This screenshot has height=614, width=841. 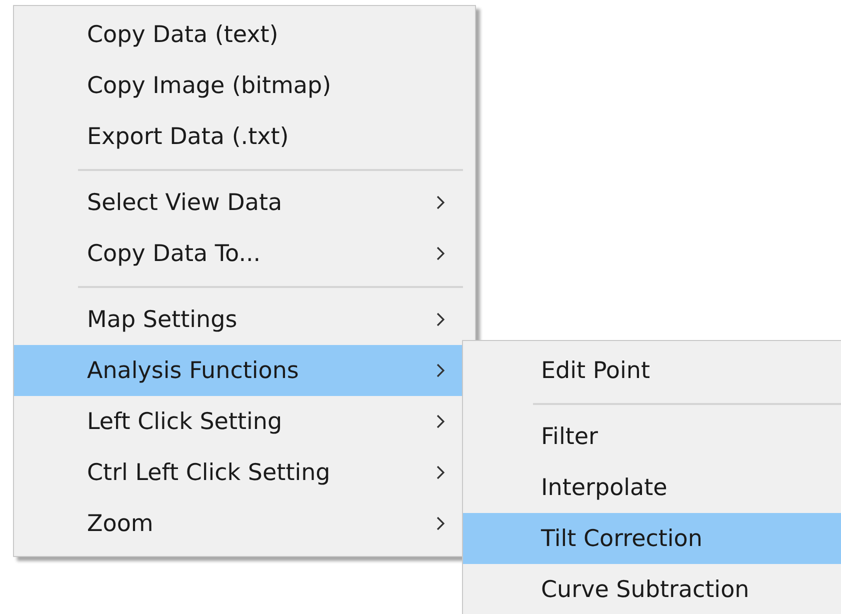 What do you see at coordinates (652, 538) in the screenshot?
I see `menu-item: Tilt Correction` at bounding box center [652, 538].